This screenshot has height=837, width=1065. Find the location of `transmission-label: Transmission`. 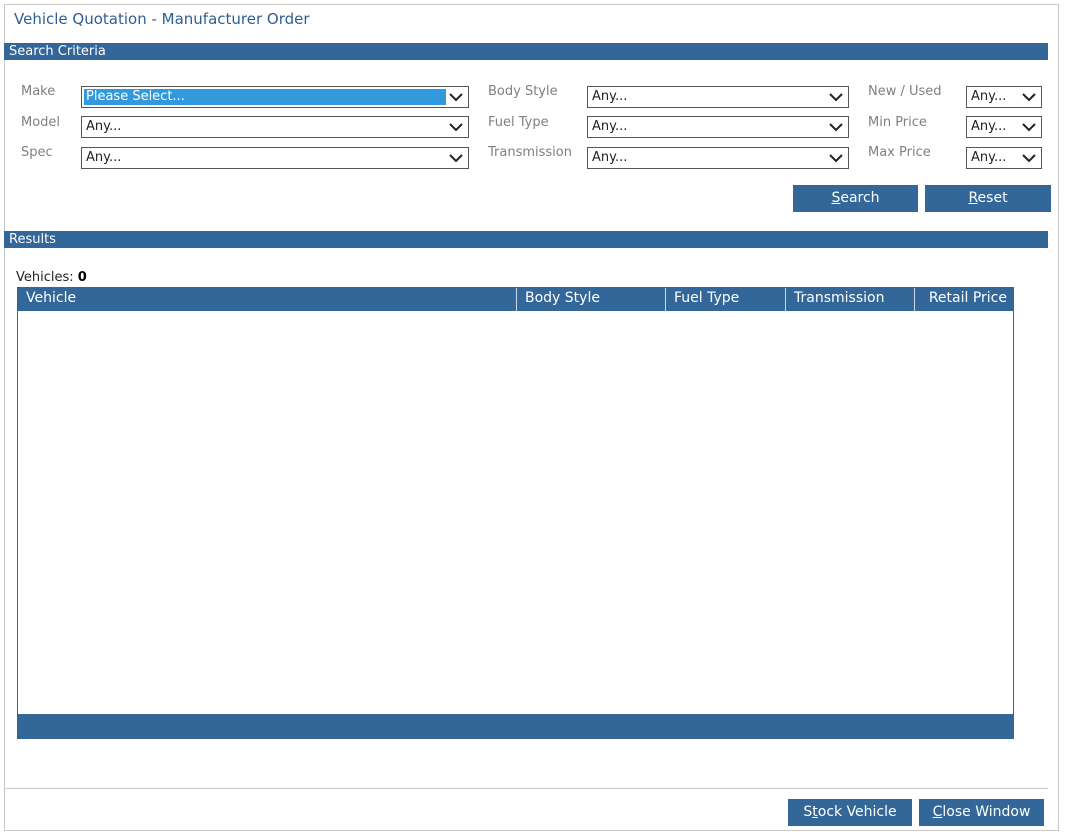

transmission-label: Transmission is located at coordinates (530, 152).